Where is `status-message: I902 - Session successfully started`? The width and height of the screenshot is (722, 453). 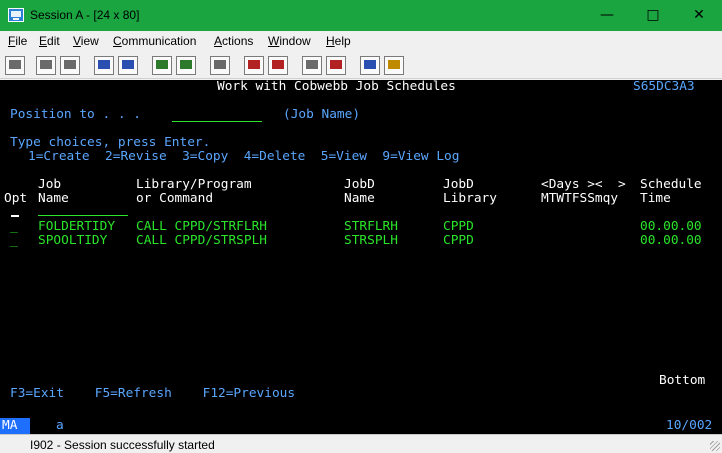 status-message: I902 - Session successfully started is located at coordinates (122, 445).